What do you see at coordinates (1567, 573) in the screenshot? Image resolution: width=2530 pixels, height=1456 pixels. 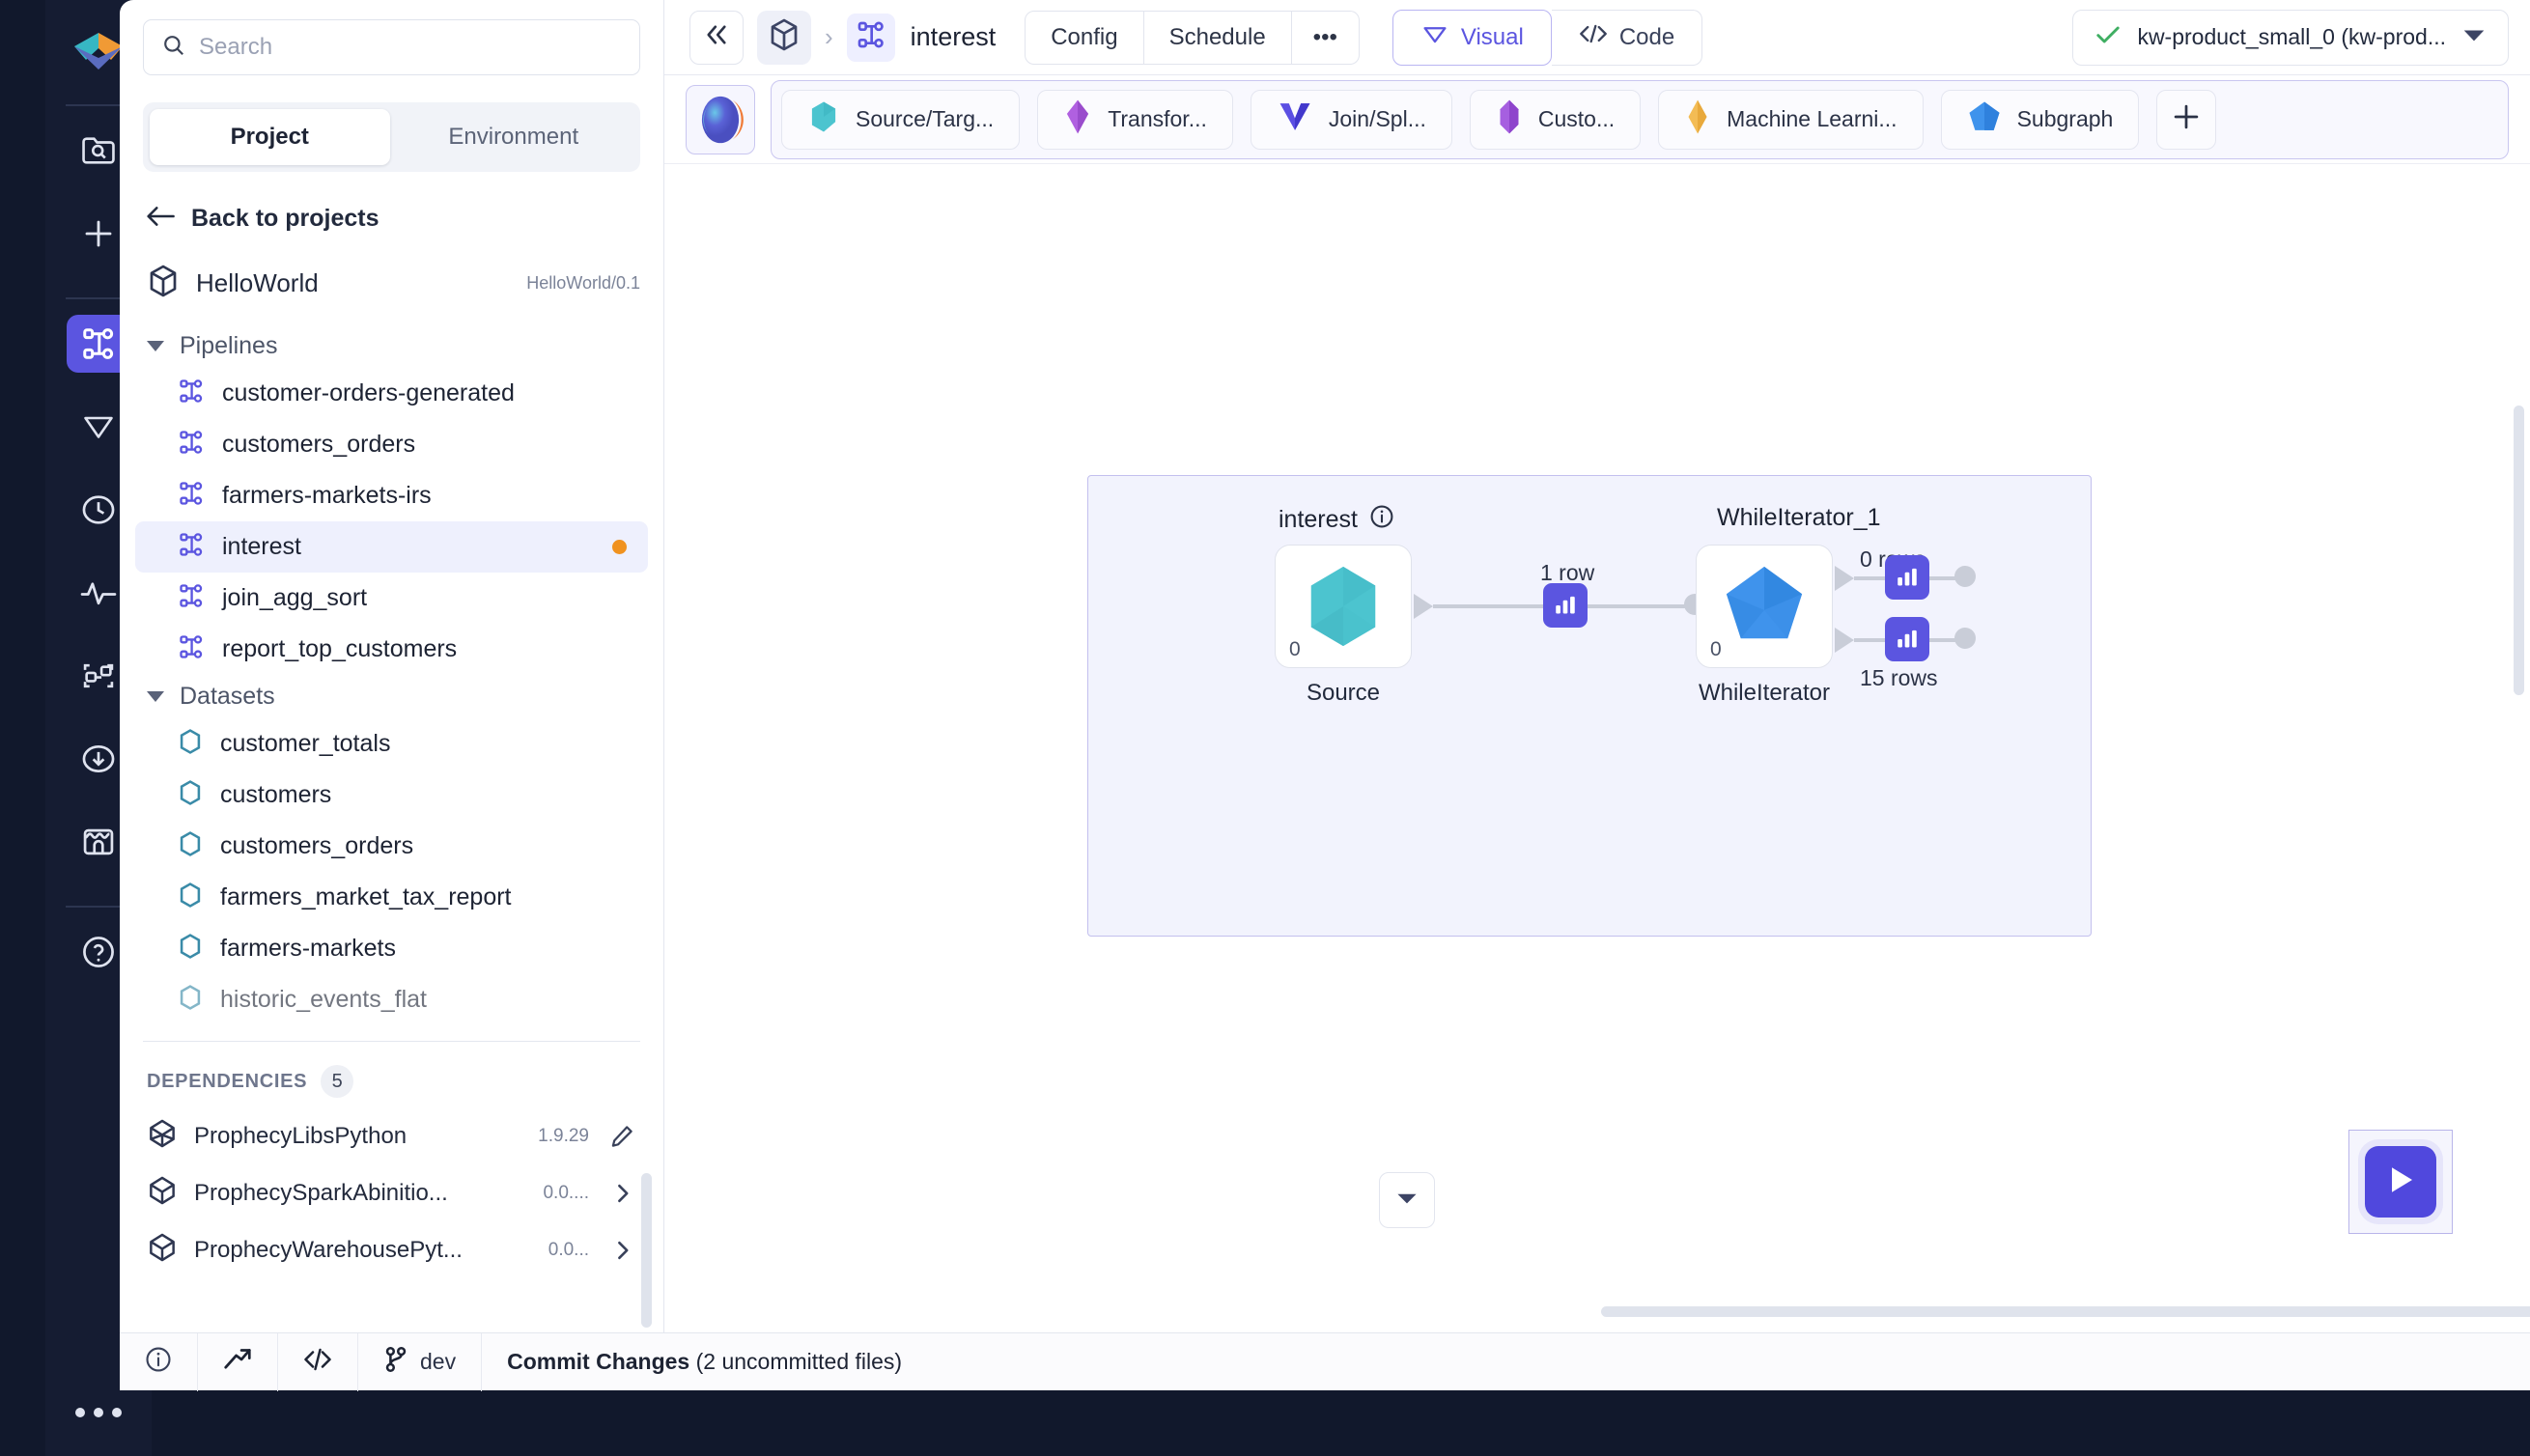 I see `edge-label-1-row: 1 row` at bounding box center [1567, 573].